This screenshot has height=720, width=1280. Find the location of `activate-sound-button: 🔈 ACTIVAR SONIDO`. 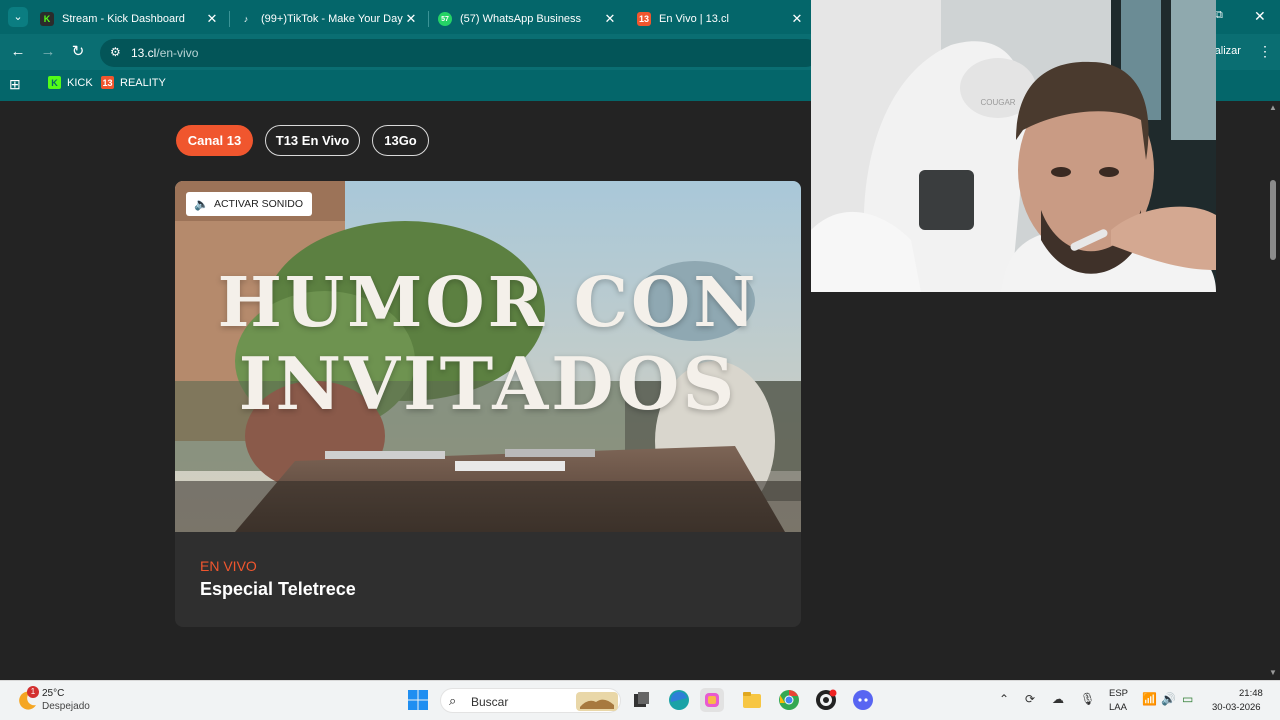

activate-sound-button: 🔈 ACTIVAR SONIDO is located at coordinates (249, 204).